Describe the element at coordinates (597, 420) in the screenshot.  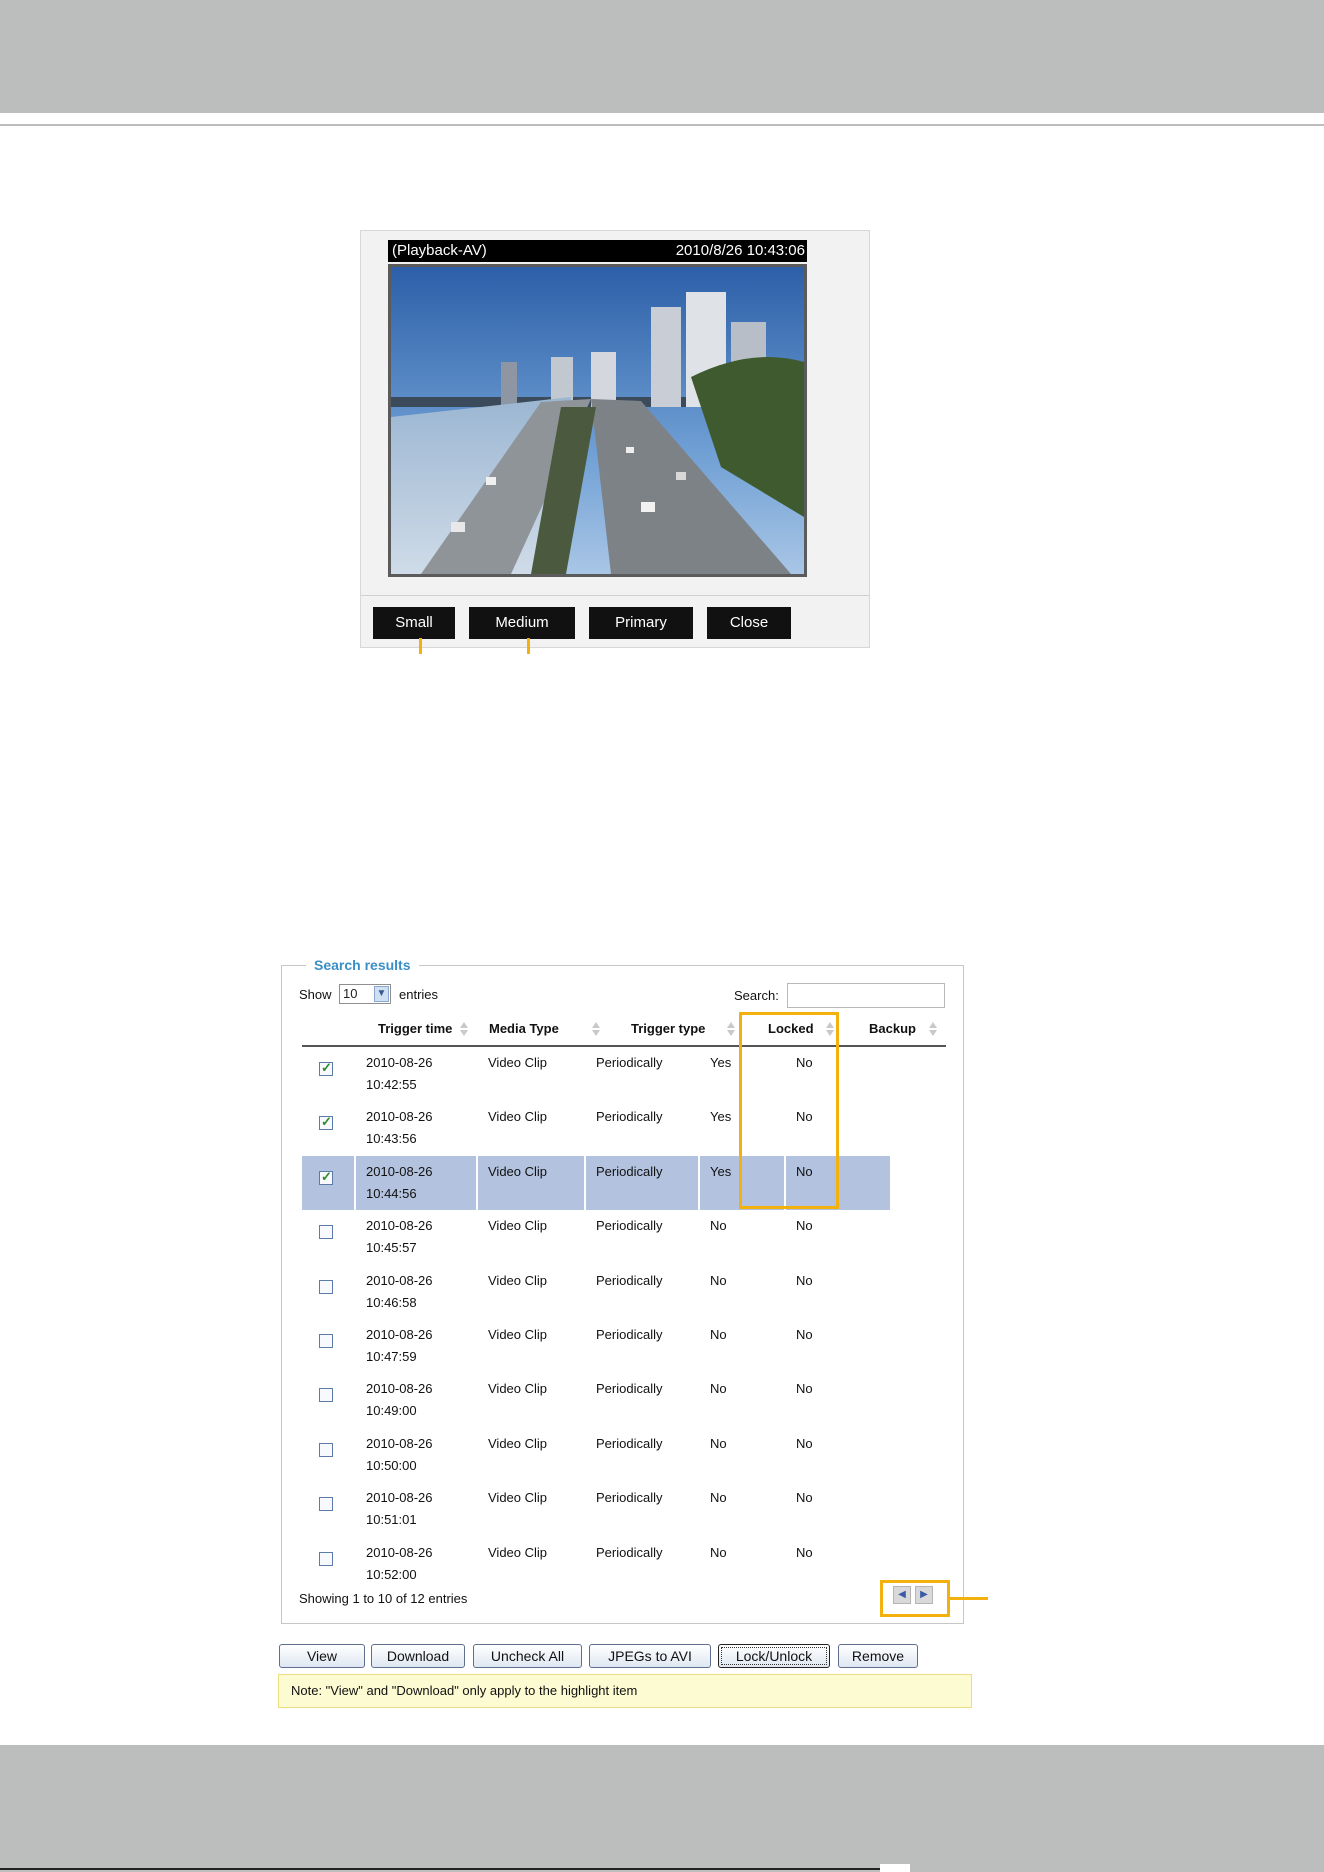
I see `video-snapshot` at that location.